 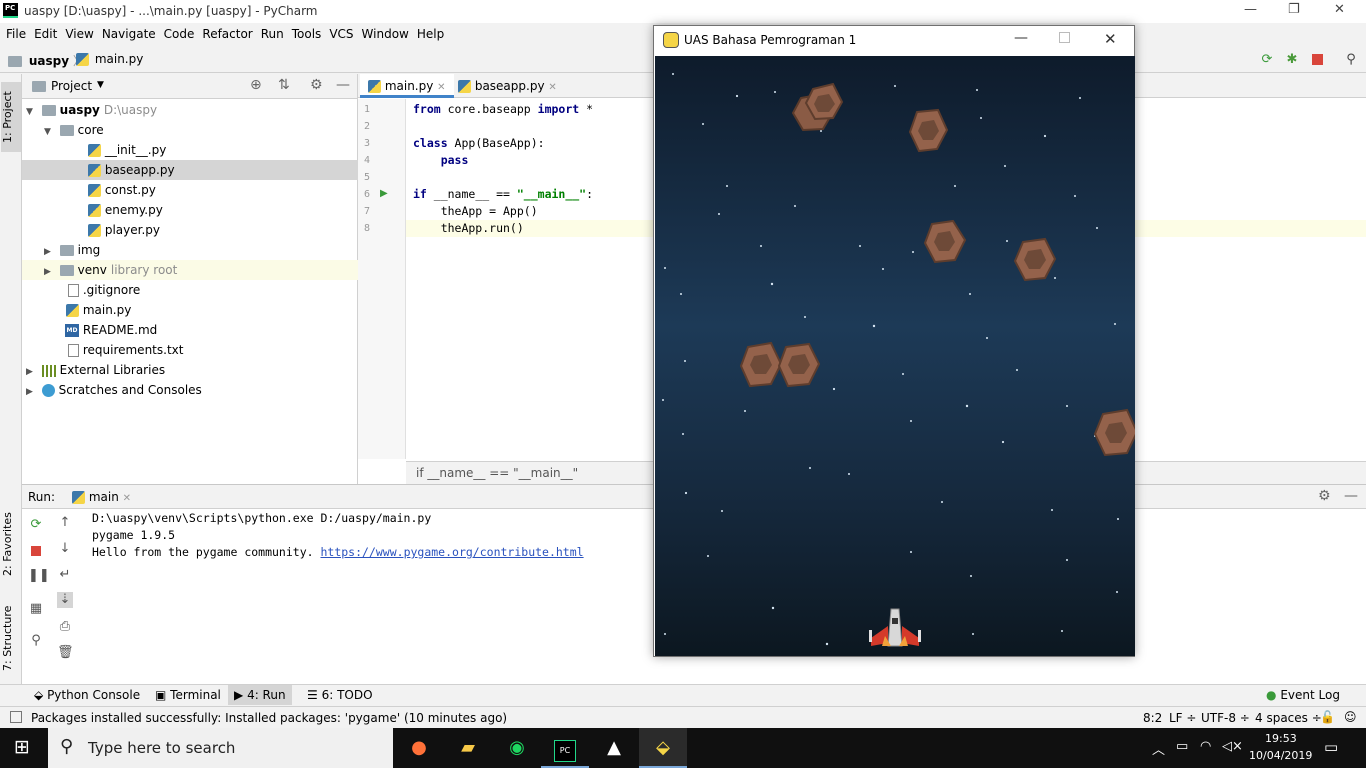 What do you see at coordinates (260, 695) in the screenshot?
I see `tab-run: ▶ 4: Run` at bounding box center [260, 695].